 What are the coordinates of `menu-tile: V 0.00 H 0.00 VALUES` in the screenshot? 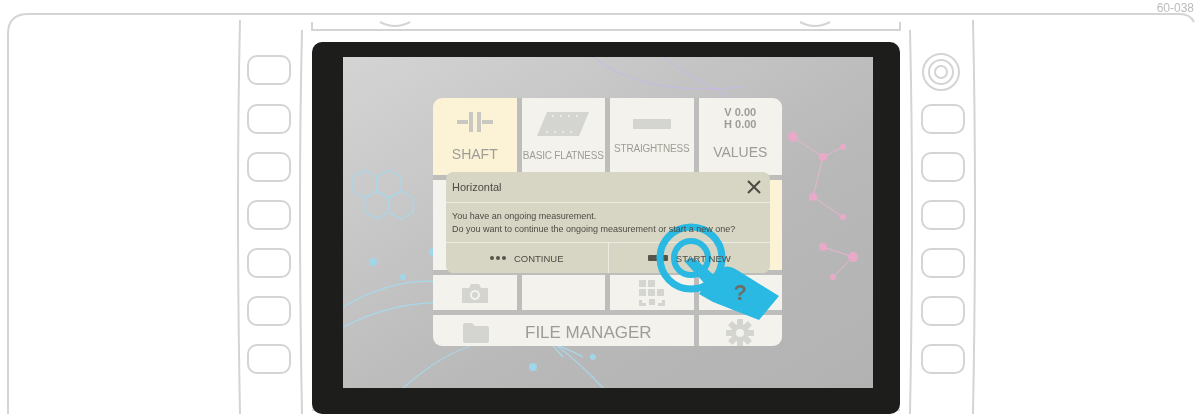 It's located at (740, 136).